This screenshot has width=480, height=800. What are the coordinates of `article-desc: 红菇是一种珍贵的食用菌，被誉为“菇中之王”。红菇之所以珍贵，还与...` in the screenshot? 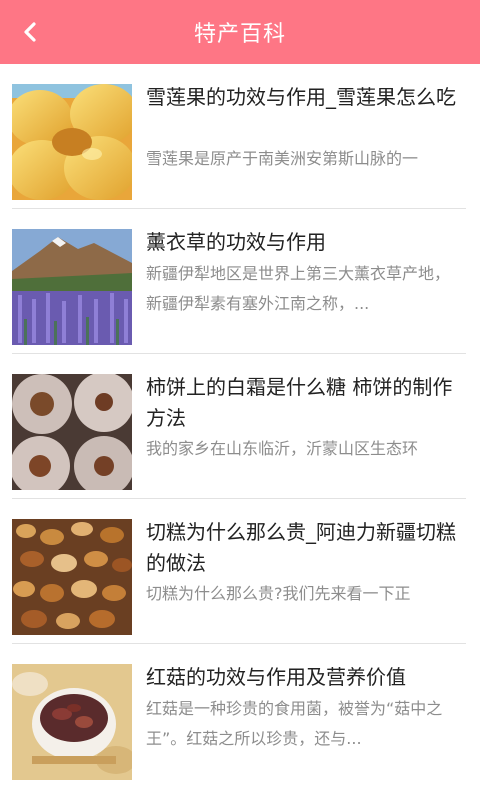 It's located at (294, 723).